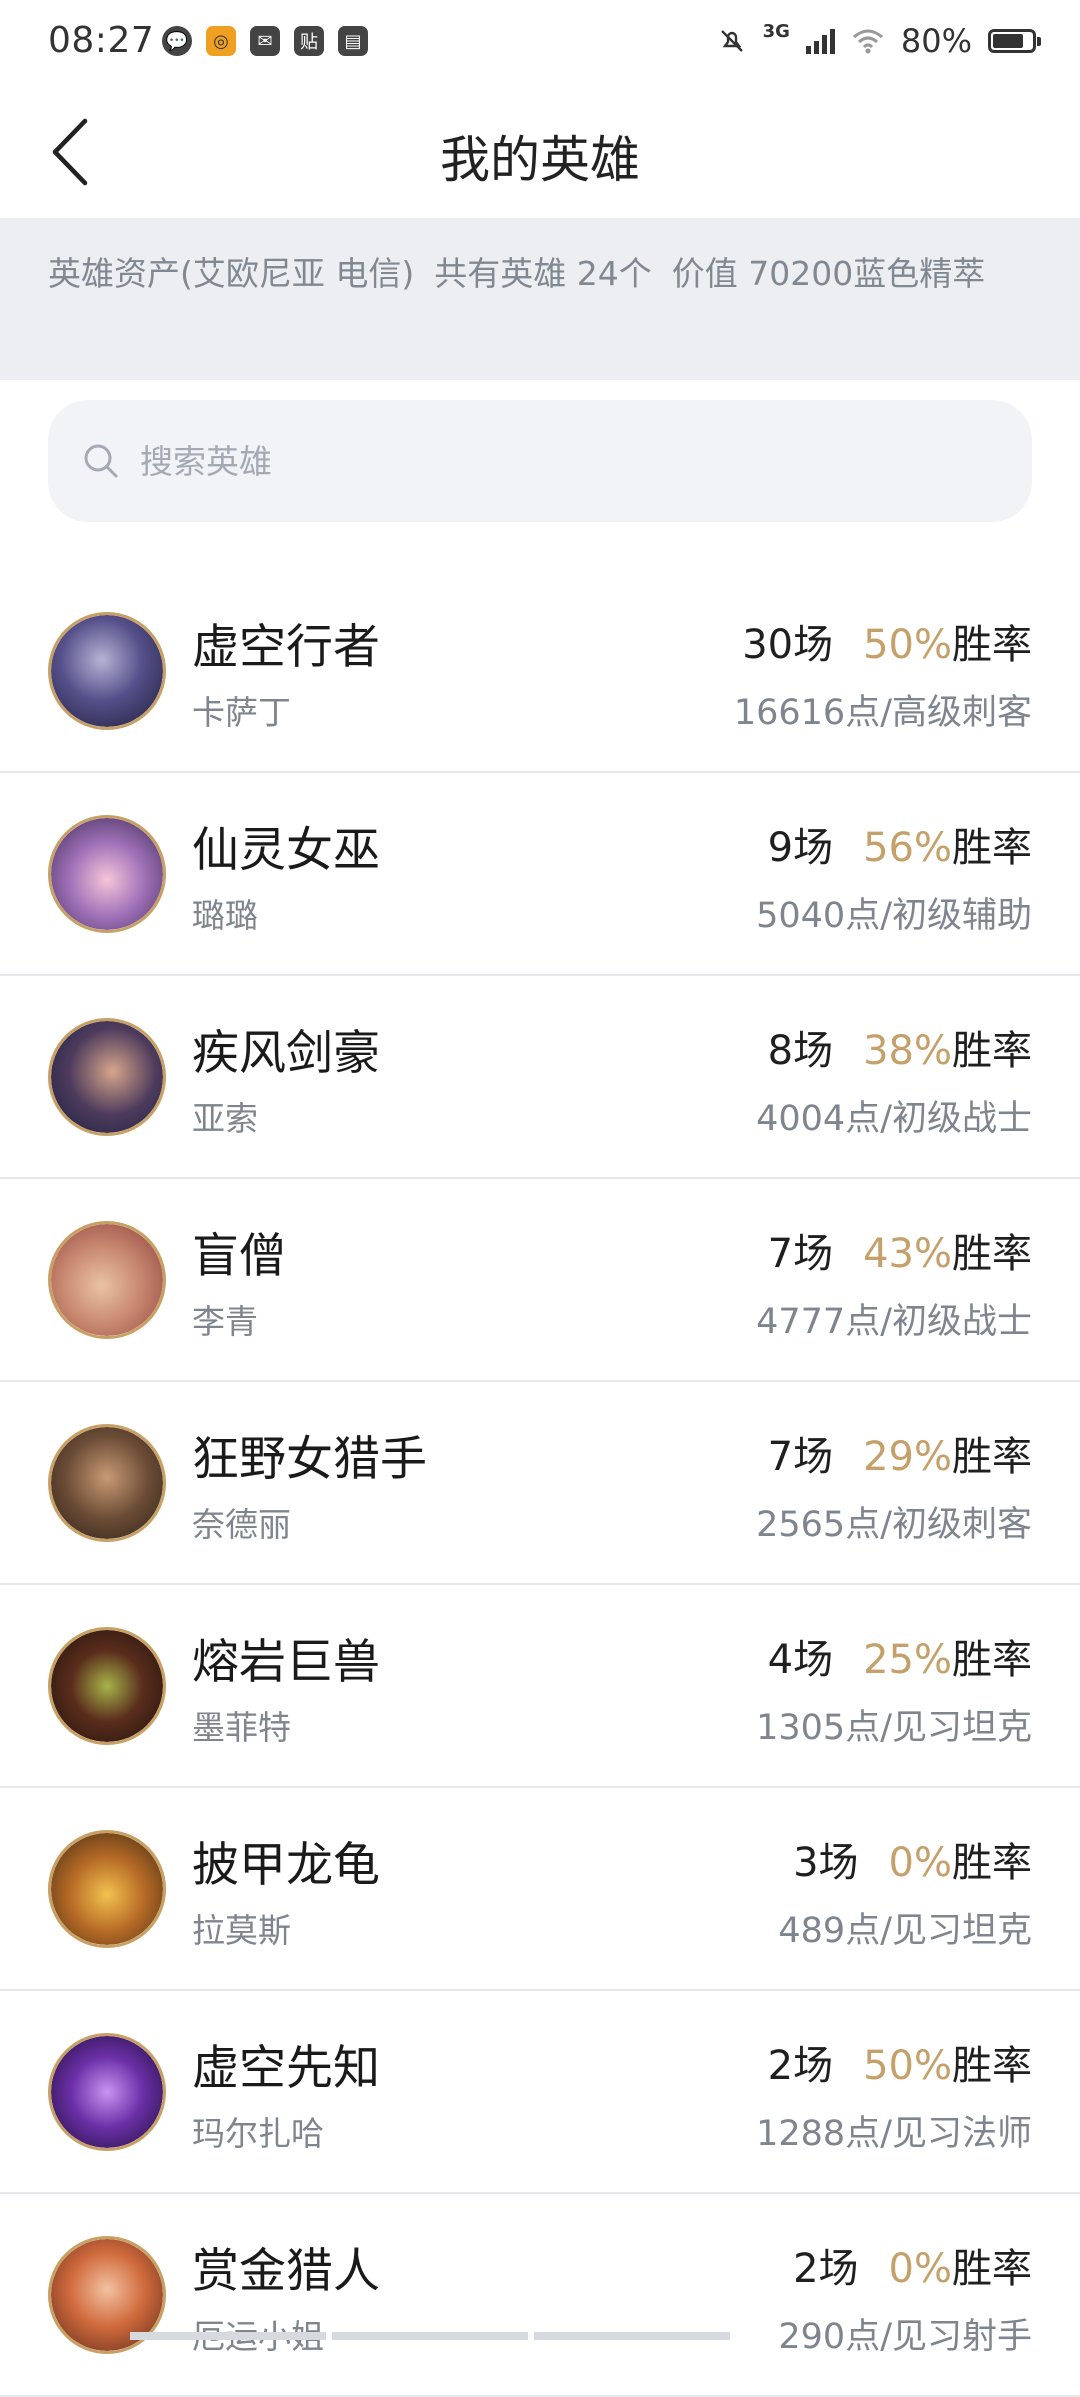  What do you see at coordinates (286, 2068) in the screenshot?
I see `hero-name: 虚空先知` at bounding box center [286, 2068].